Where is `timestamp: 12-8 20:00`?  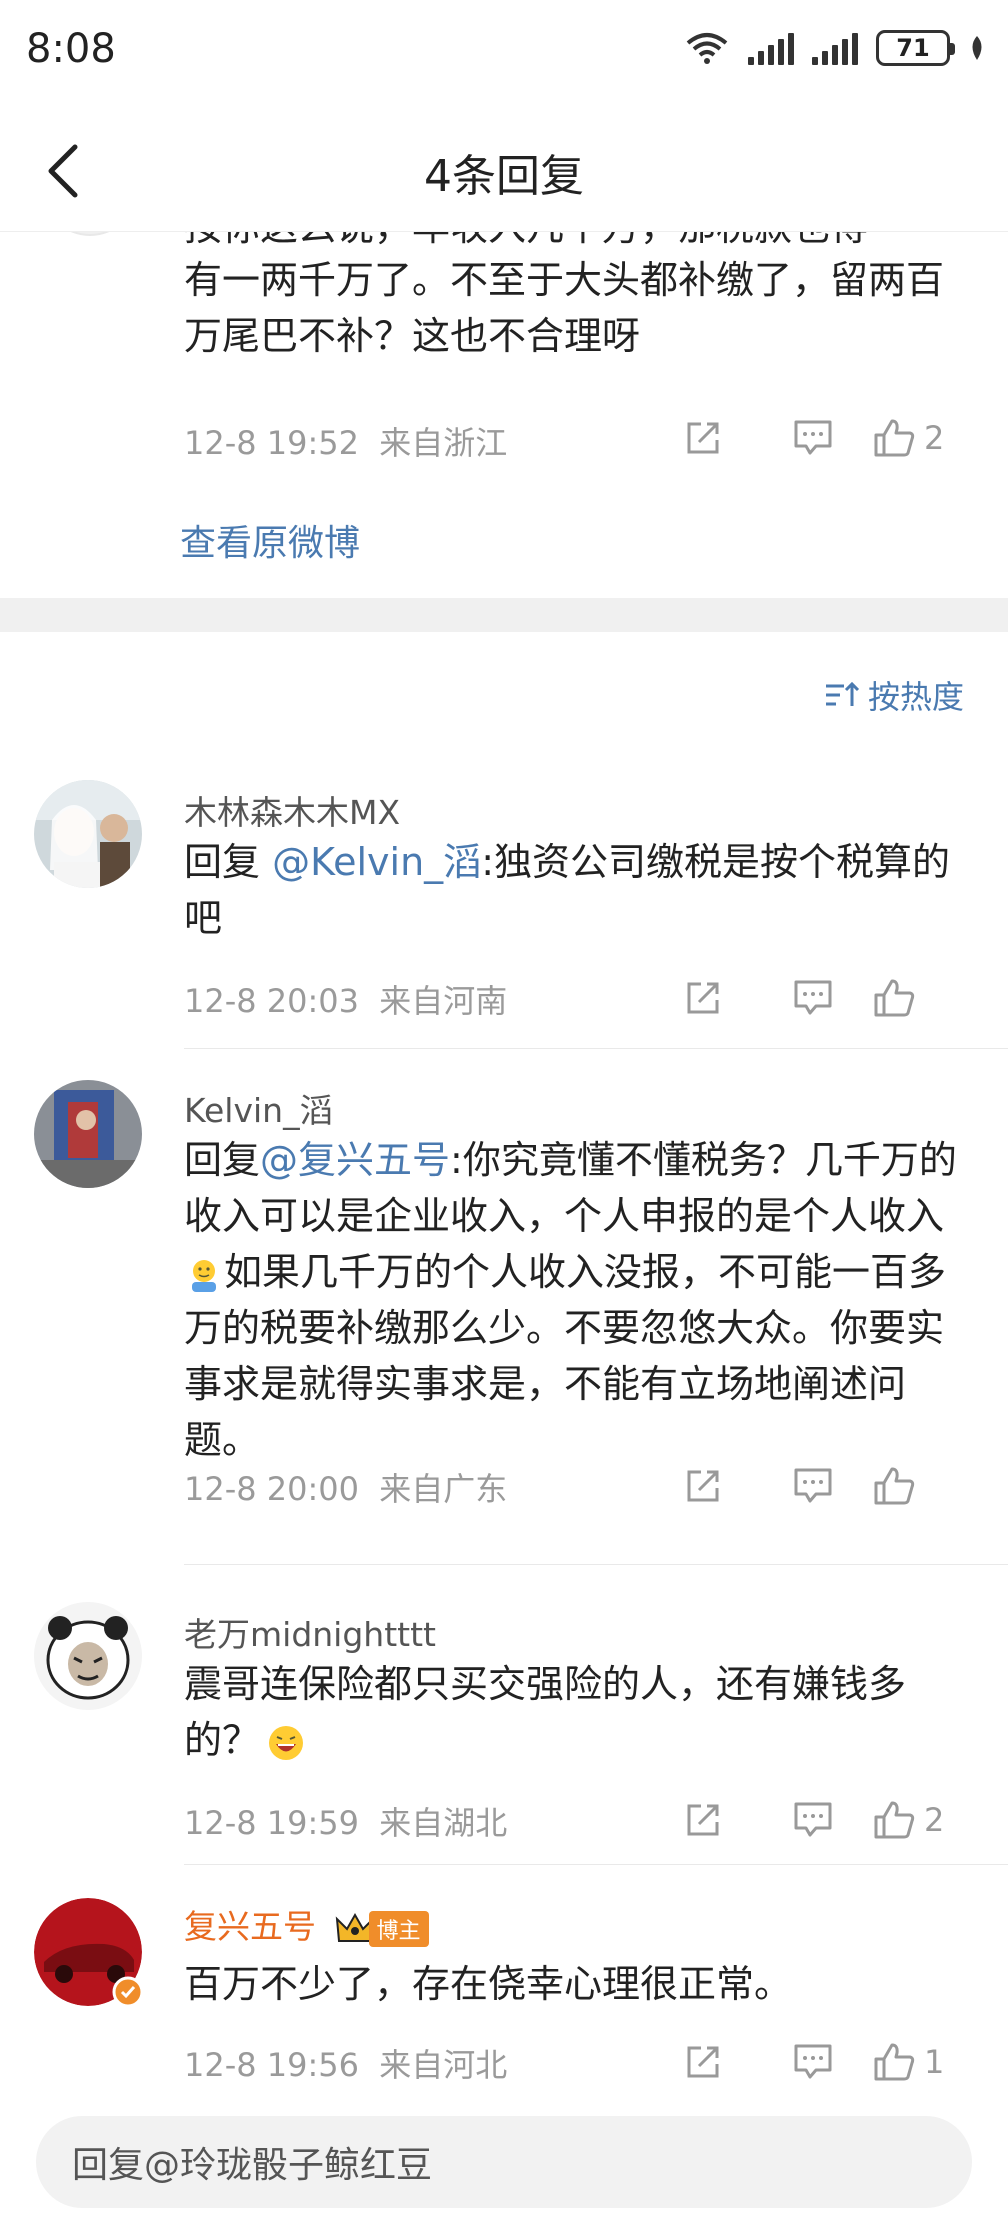
timestamp: 12-8 20:00 is located at coordinates (272, 1489).